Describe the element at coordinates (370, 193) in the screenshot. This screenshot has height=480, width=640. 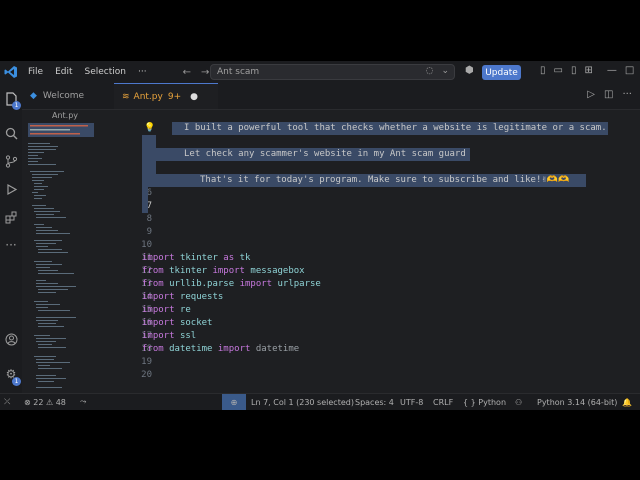
I see `code-line-6: 6` at that location.